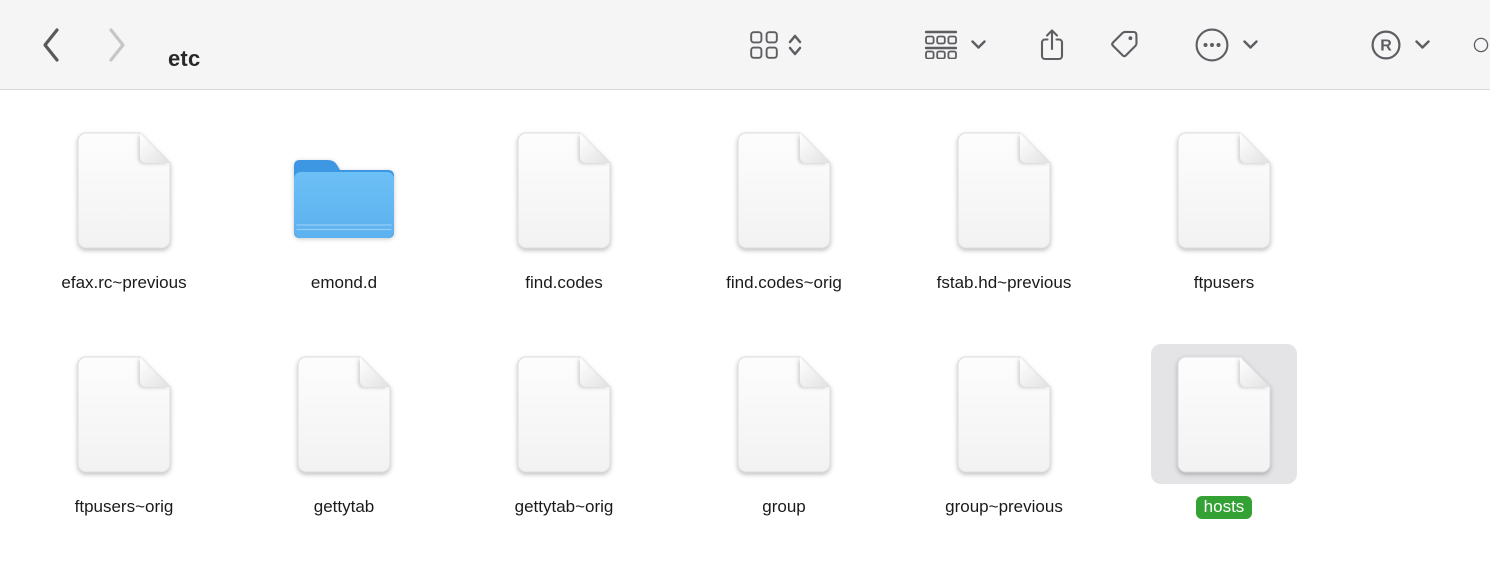  I want to click on extension-button: R, so click(1400, 44).